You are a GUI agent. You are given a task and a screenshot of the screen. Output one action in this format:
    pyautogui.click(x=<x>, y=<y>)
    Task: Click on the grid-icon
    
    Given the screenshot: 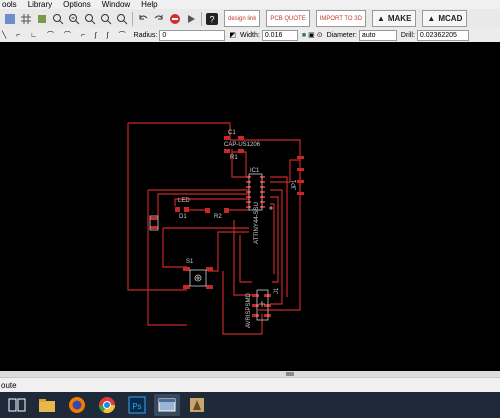 What is the action you would take?
    pyautogui.click(x=25, y=18)
    